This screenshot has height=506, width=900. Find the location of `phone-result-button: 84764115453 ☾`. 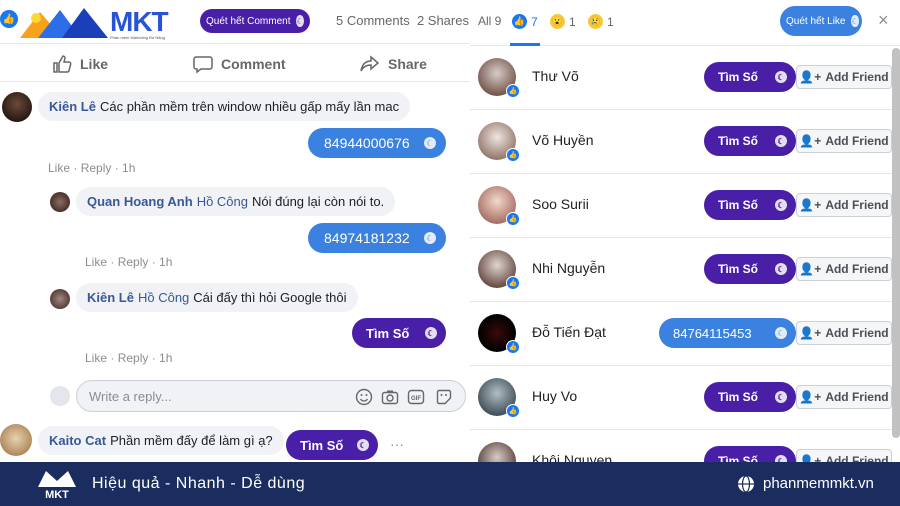

phone-result-button: 84764115453 ☾ is located at coordinates (727, 333).